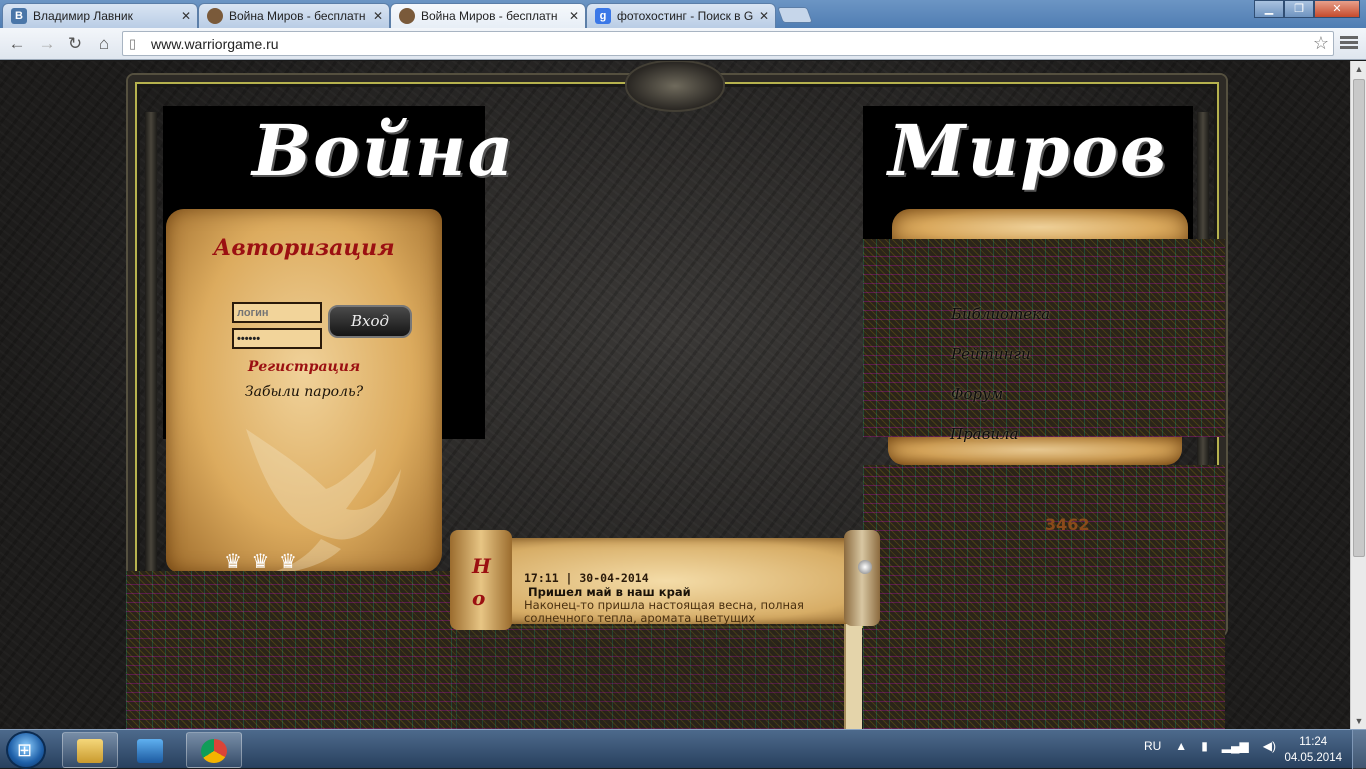 The height and width of the screenshot is (769, 1366). I want to click on taskbar-explorer, so click(90, 750).